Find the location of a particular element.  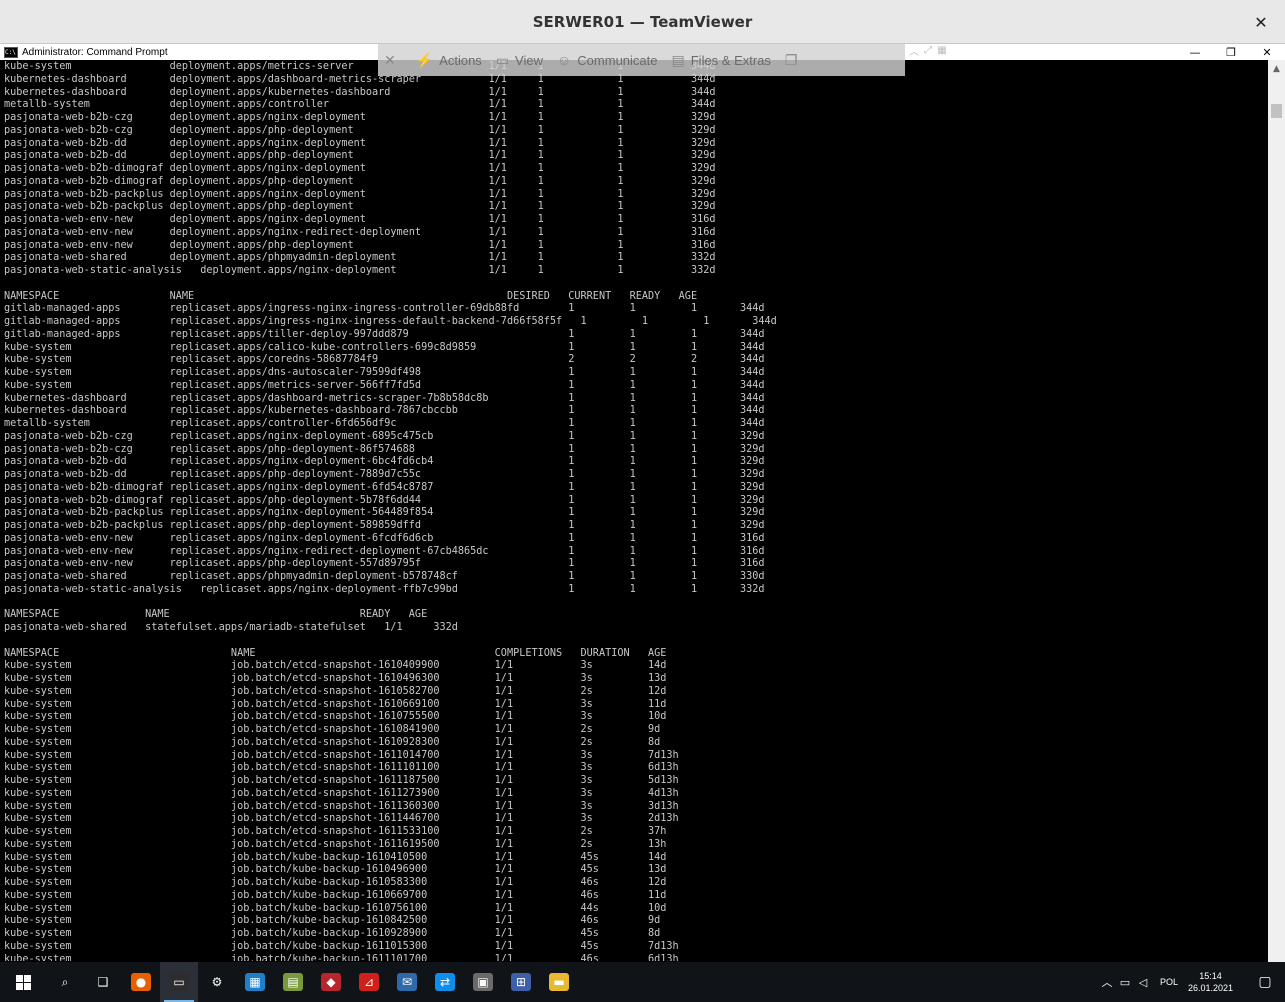

cmd-scrollbar: ▲ is located at coordinates (1276, 513).